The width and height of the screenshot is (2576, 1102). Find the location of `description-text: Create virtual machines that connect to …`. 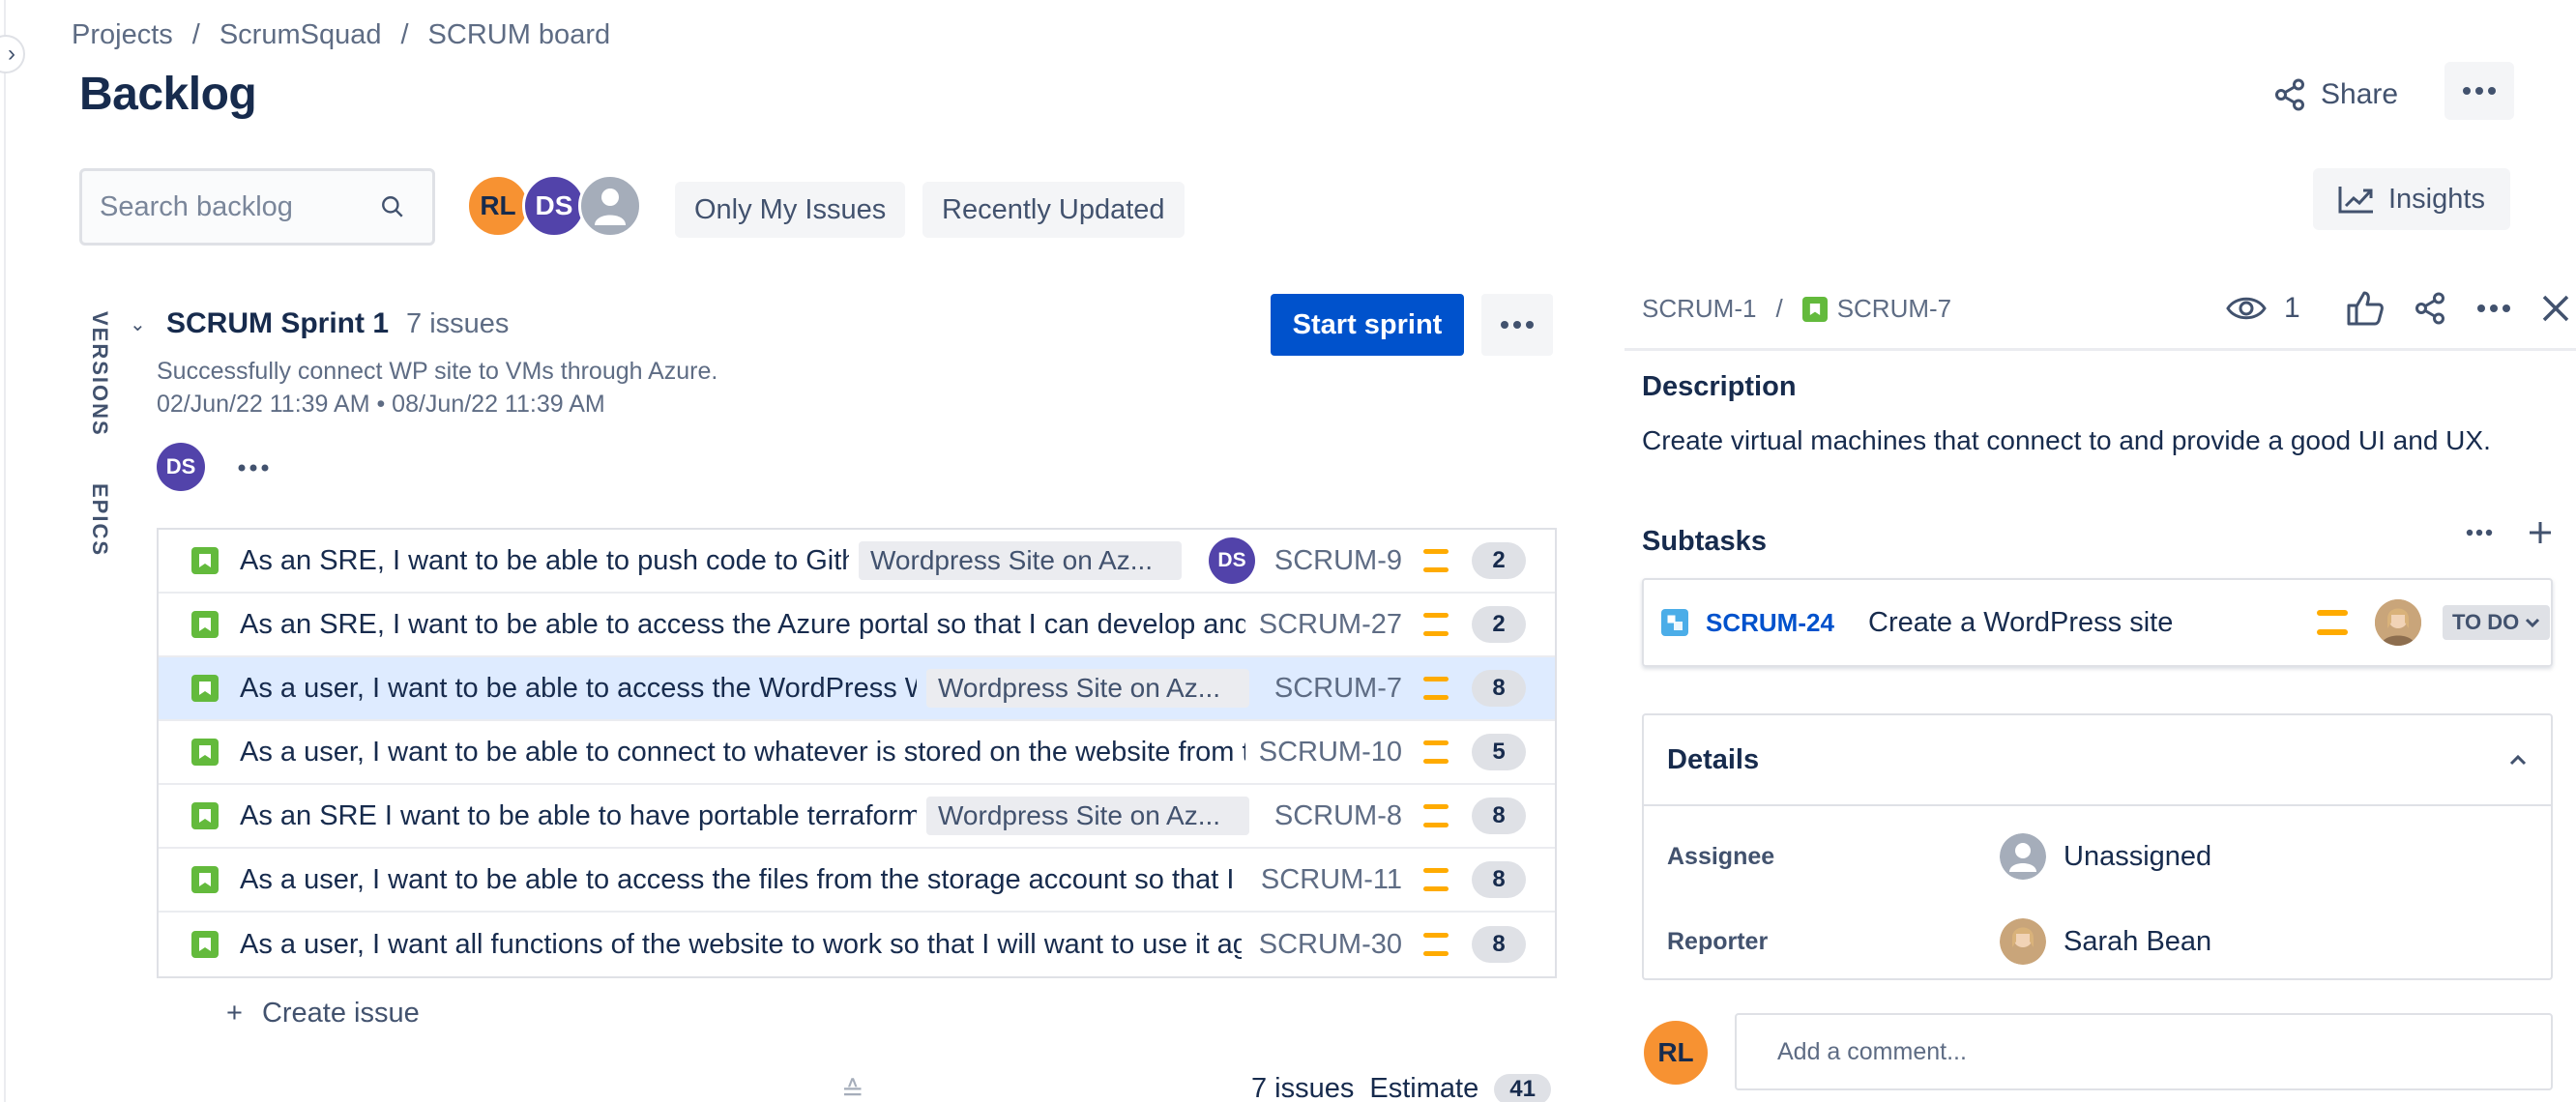

description-text: Create virtual machines that connect to … is located at coordinates (2066, 441).